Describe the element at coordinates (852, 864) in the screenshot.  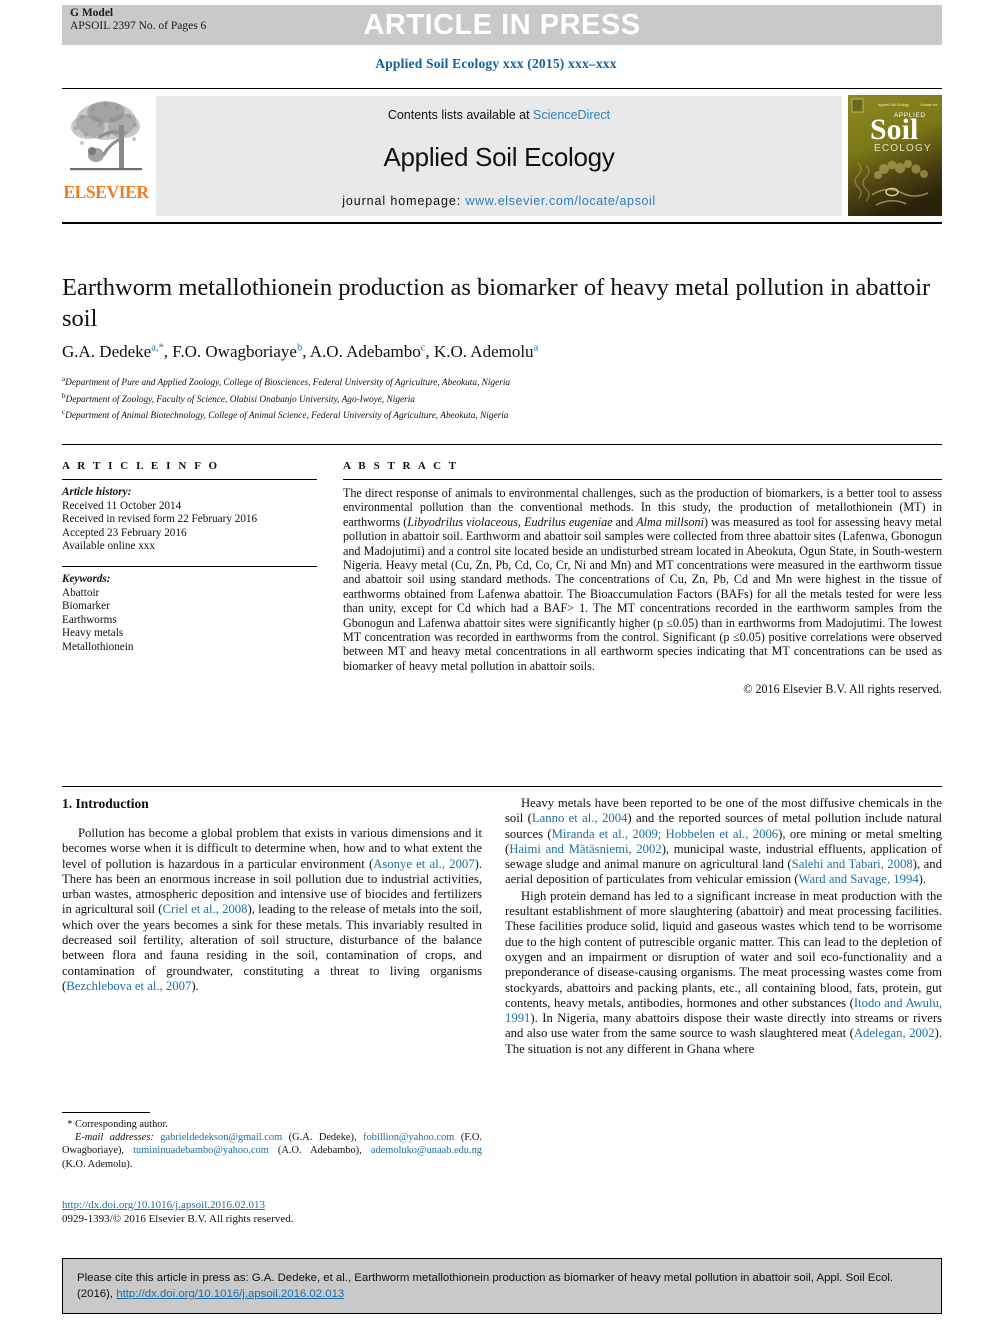
I see `citation-link: Salehi and Tabari, 2008` at that location.